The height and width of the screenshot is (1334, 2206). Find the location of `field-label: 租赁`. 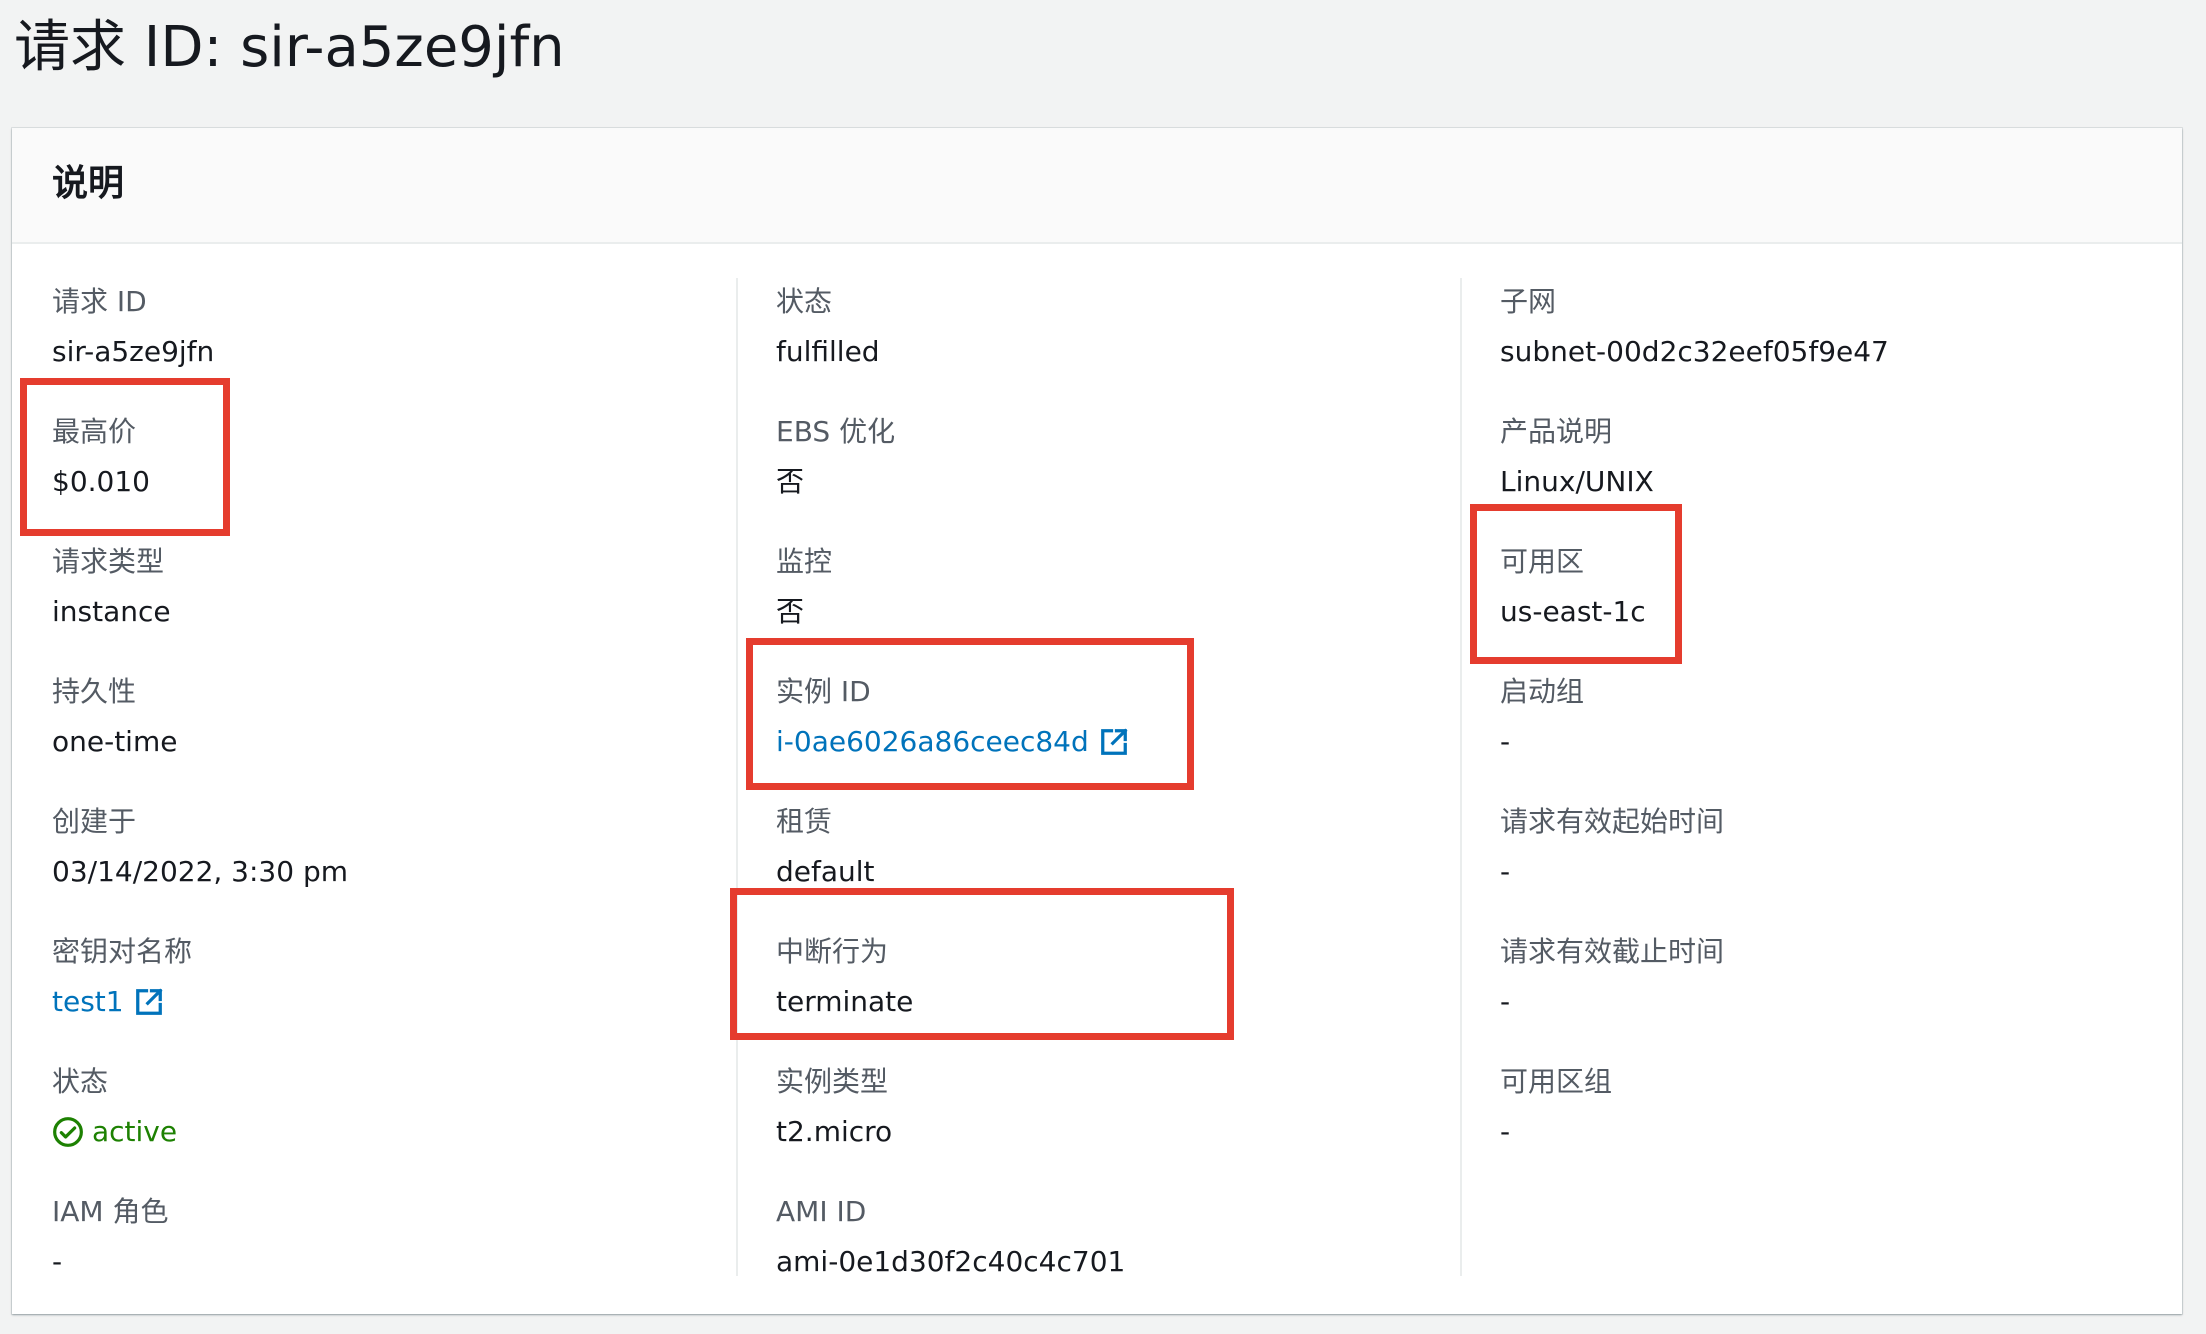

field-label: 租赁 is located at coordinates (804, 821).